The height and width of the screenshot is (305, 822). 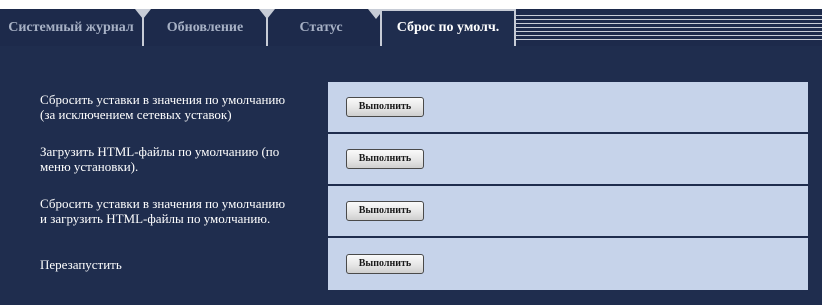 What do you see at coordinates (71, 27) in the screenshot?
I see `tab-system-log: Системный журнал` at bounding box center [71, 27].